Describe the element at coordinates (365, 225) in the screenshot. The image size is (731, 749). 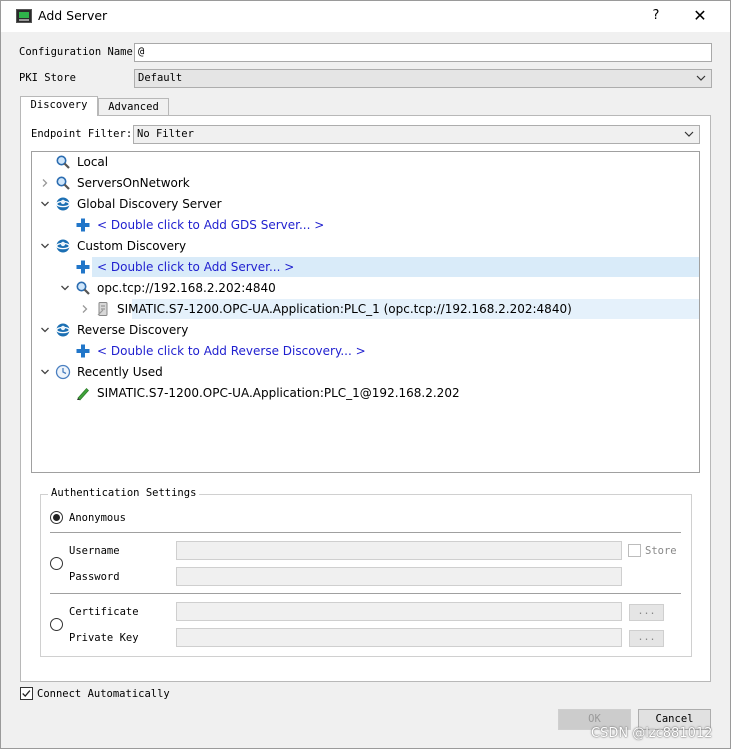
I see `tree-item: < Double click to Add GDS Server... >` at that location.